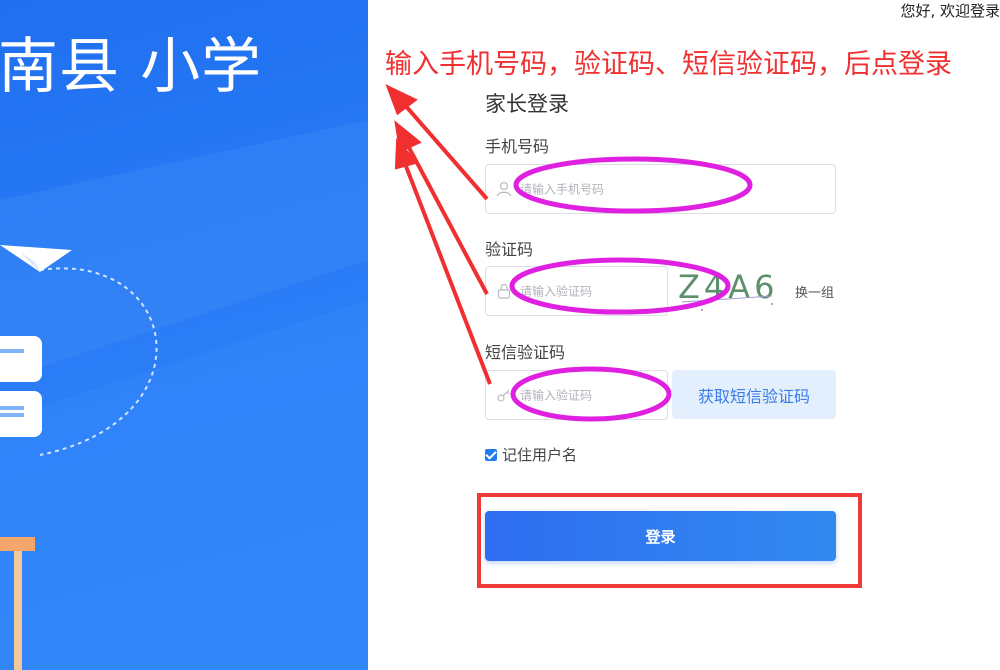 Image resolution: width=1000 pixels, height=670 pixels. Describe the element at coordinates (669, 540) in the screenshot. I see `login-highlight-box` at that location.